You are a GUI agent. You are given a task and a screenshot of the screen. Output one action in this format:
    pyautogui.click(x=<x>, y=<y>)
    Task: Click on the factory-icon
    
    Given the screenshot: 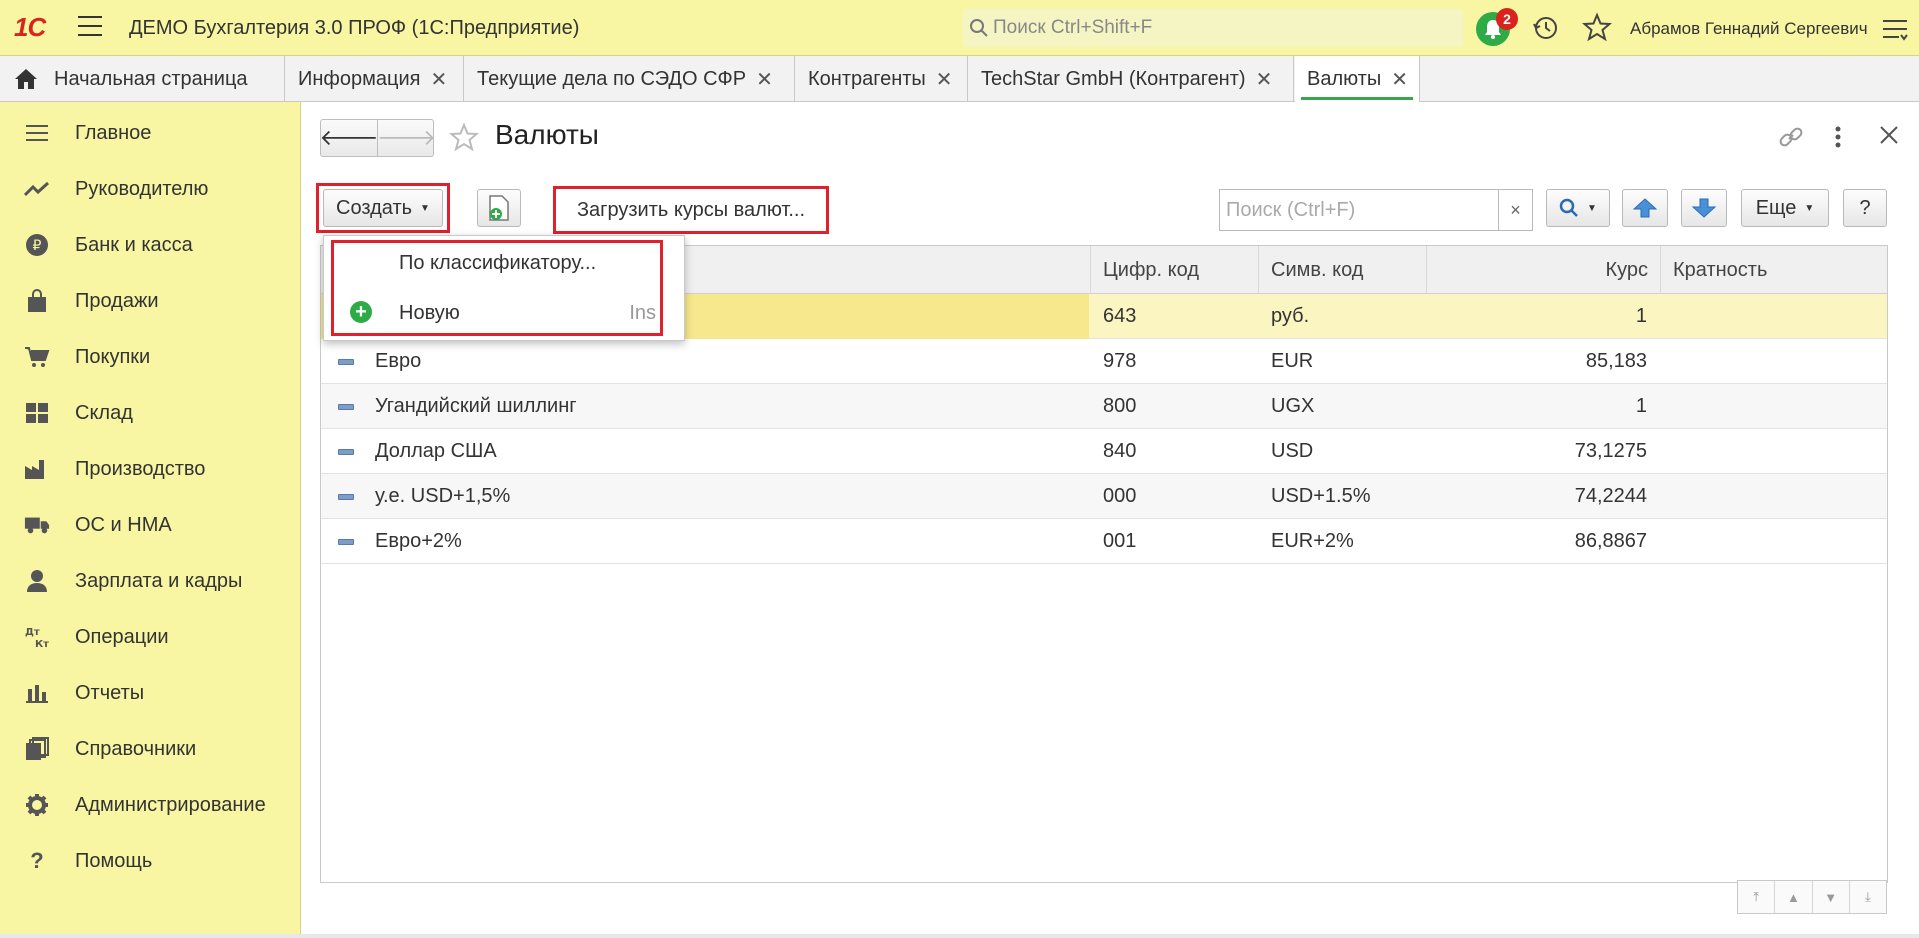 What is the action you would take?
    pyautogui.click(x=37, y=469)
    